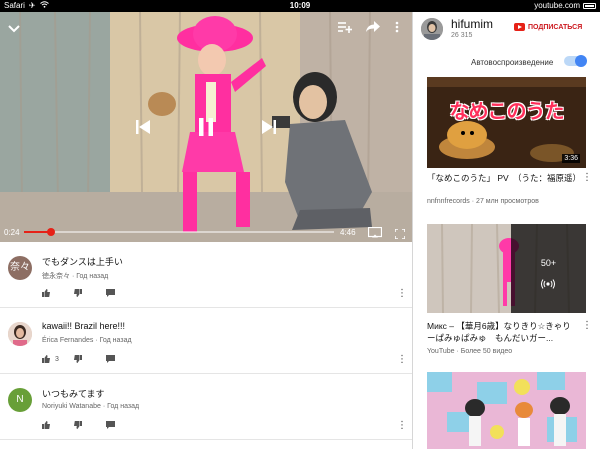 Image resolution: width=600 pixels, height=449 pixels. Describe the element at coordinates (512, 62) in the screenshot. I see `autoplay-label: Автовоспроизведение` at that location.